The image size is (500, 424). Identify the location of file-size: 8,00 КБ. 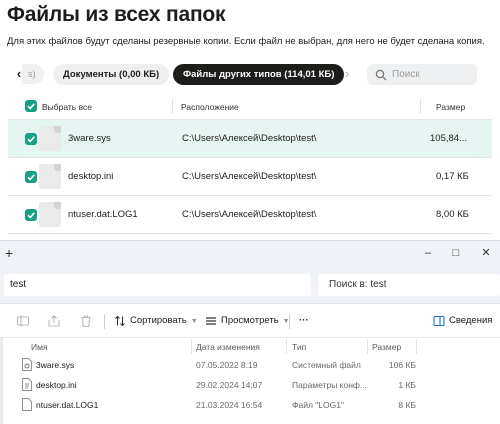
(452, 214).